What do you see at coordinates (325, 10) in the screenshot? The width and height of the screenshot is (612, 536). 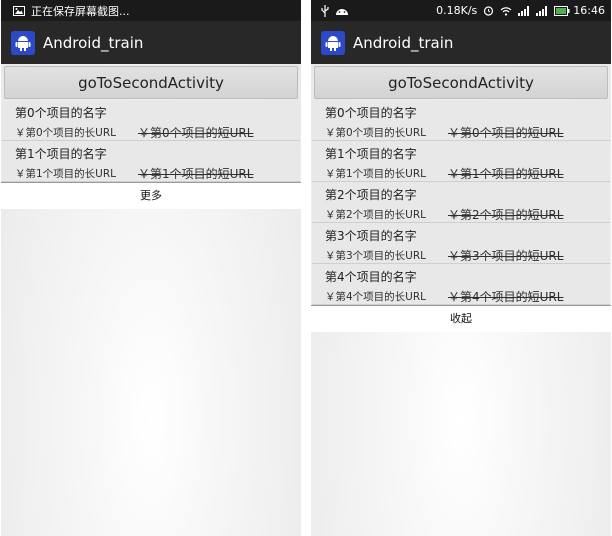 I see `usb-icon` at bounding box center [325, 10].